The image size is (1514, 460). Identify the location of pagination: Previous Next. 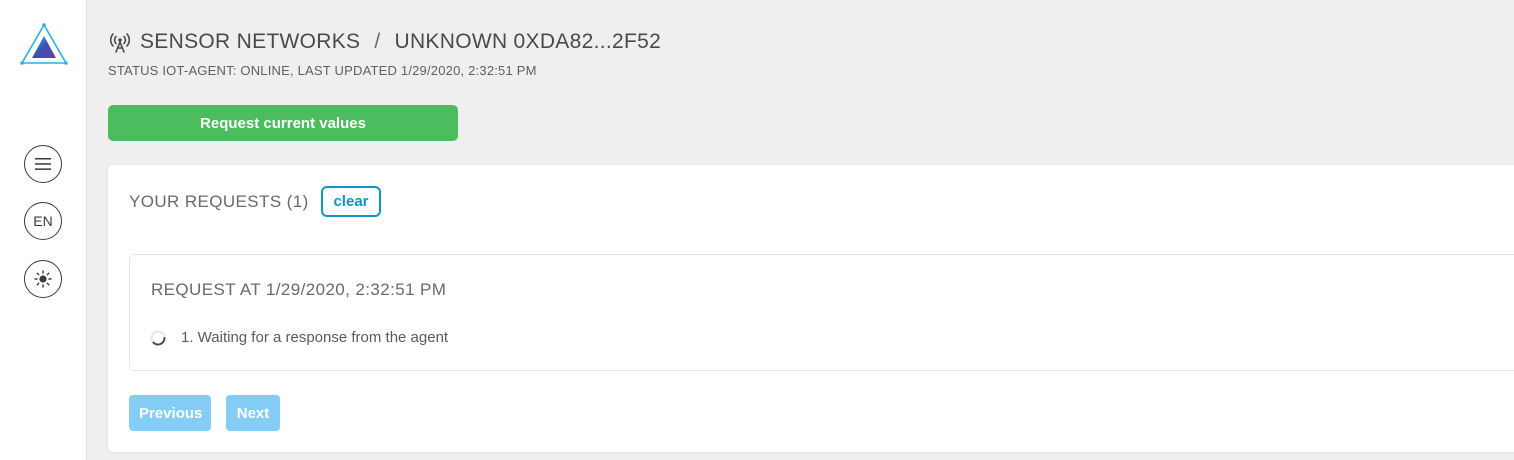
(204, 413).